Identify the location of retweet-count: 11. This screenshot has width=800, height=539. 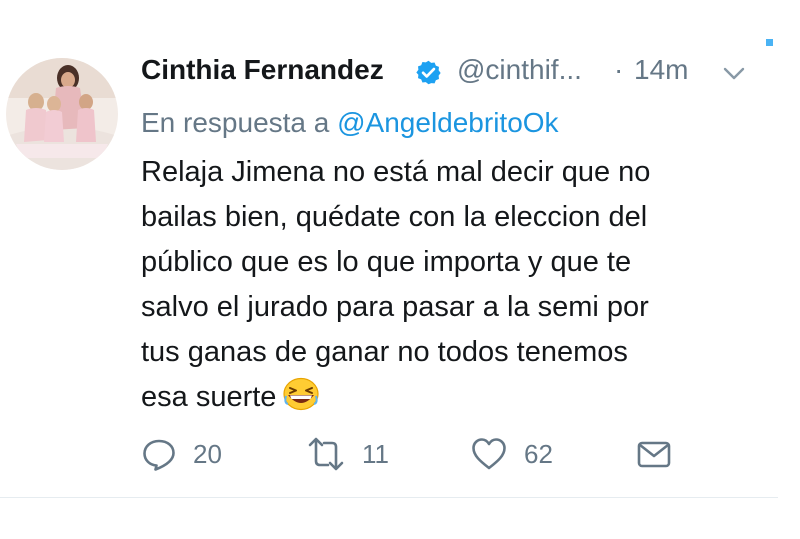
(375, 453).